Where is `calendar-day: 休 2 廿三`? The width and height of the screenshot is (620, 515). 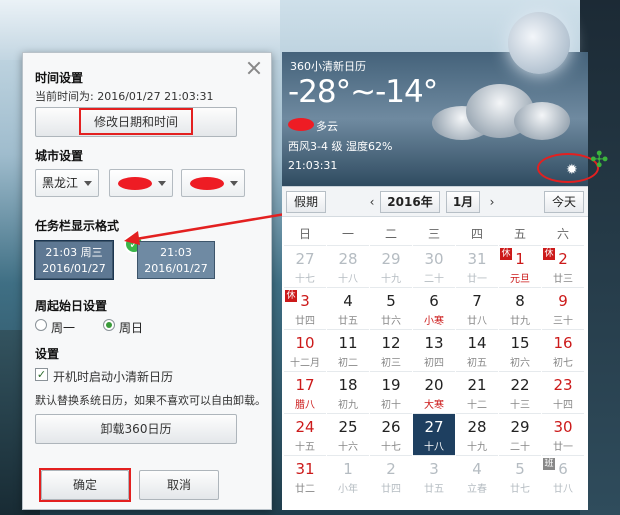
calendar-day: 休 2 廿三 is located at coordinates (563, 266).